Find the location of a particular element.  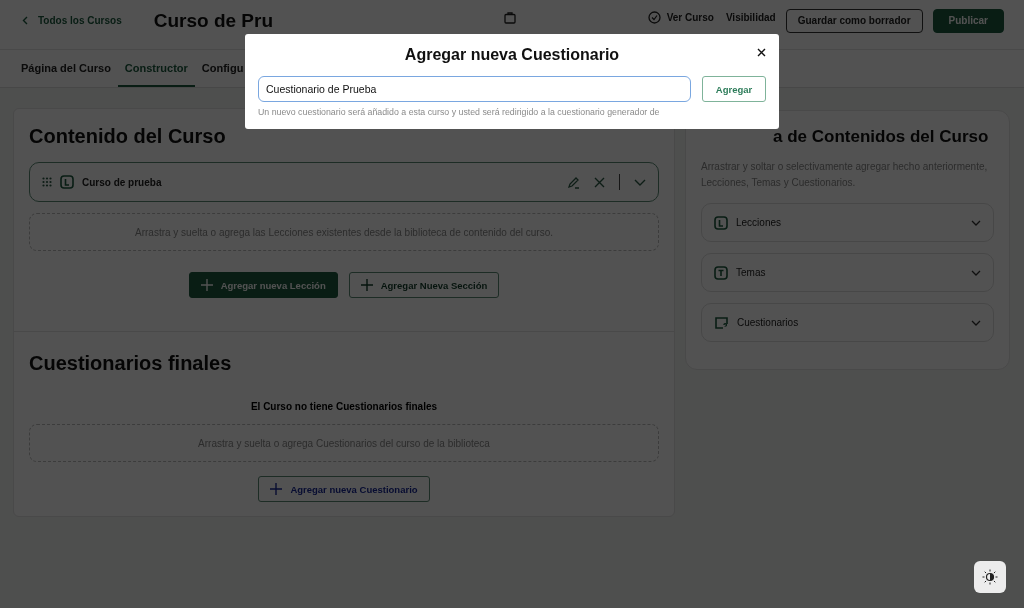

add-button: Agregar is located at coordinates (734, 89).